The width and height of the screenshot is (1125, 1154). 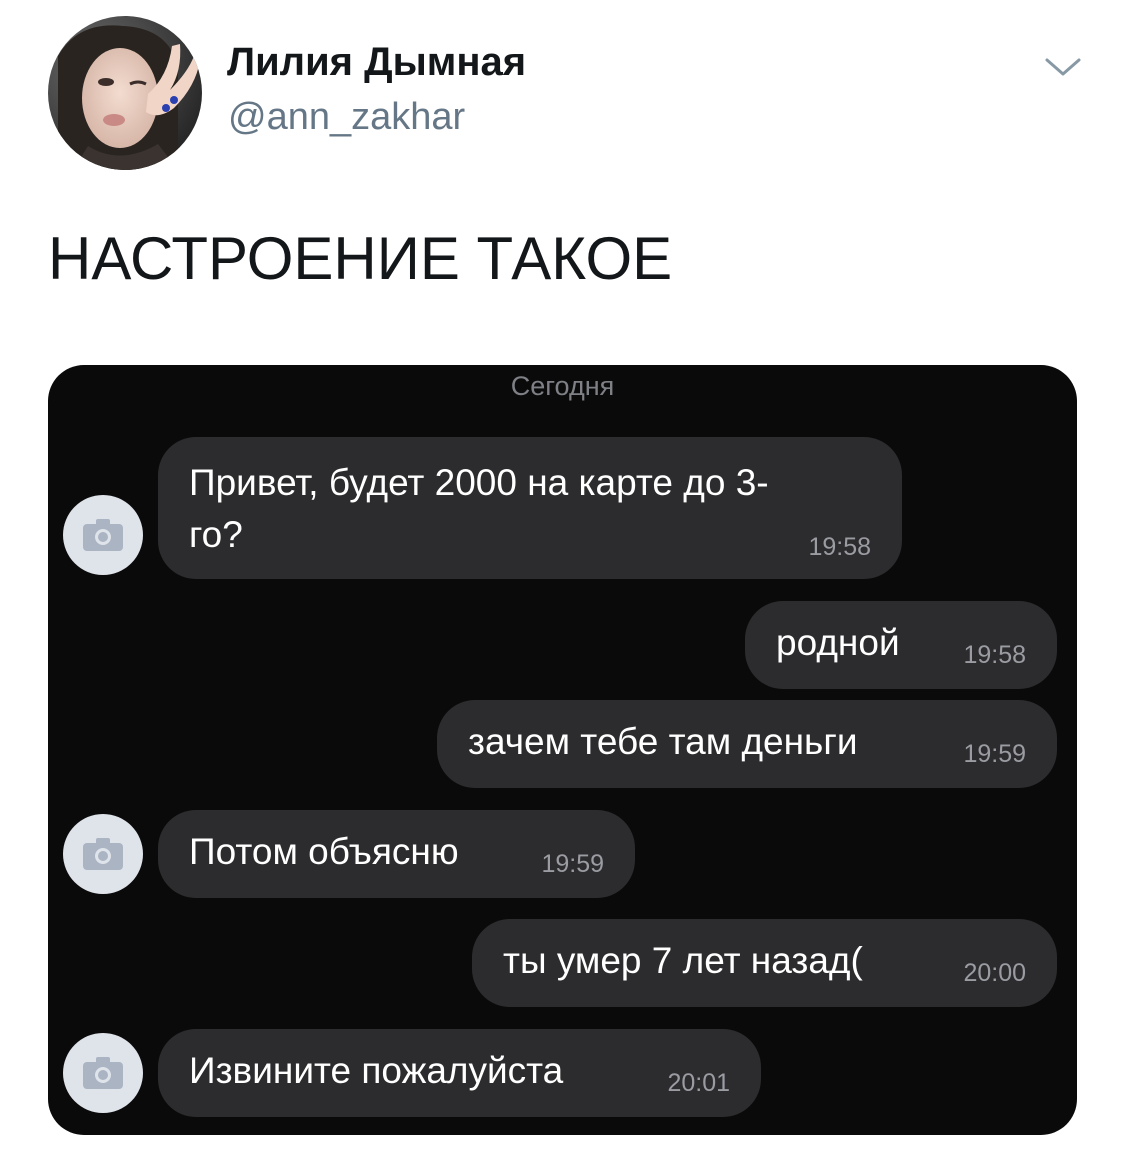 I want to click on message-text: Извините пожалуйста, so click(x=376, y=1070).